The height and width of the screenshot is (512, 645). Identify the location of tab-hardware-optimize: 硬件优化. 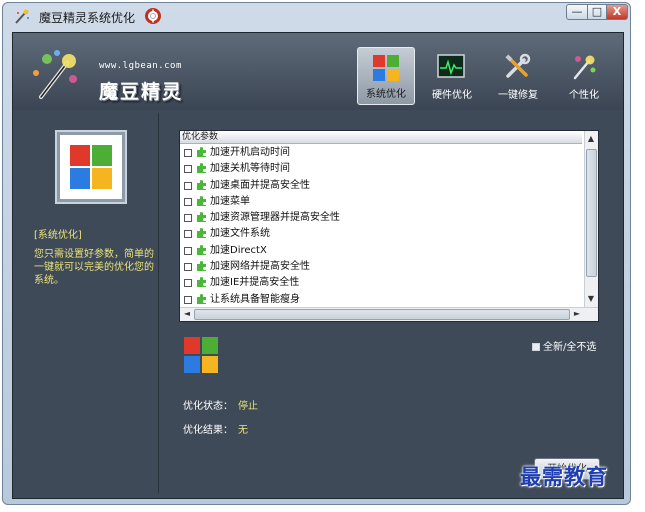
(452, 76).